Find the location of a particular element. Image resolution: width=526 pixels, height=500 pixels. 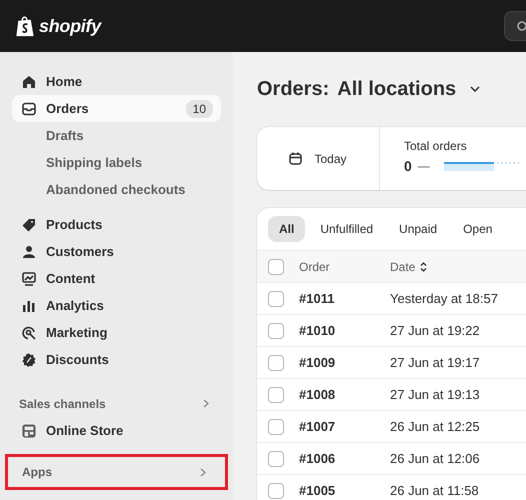

calendar-icon is located at coordinates (295, 158).